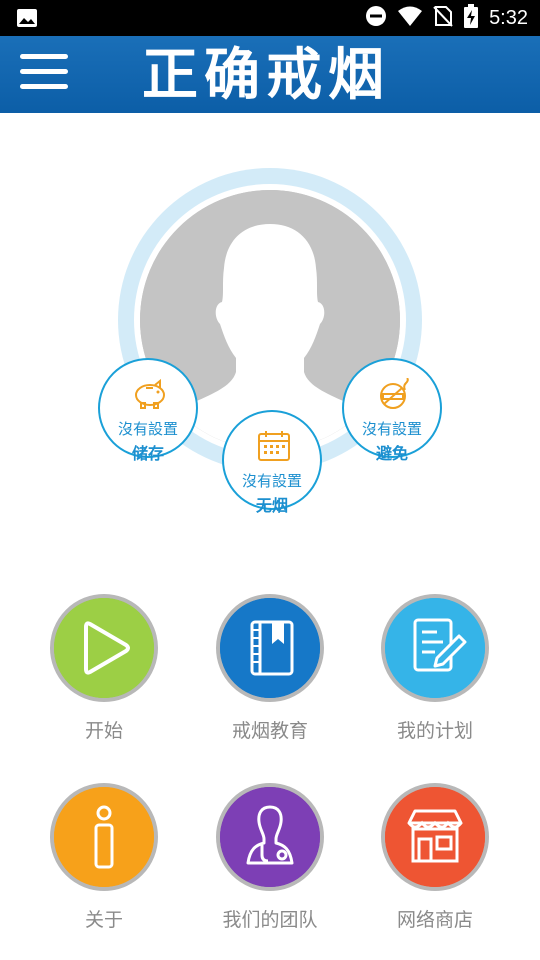 This screenshot has height=960, width=540. What do you see at coordinates (269, 731) in the screenshot?
I see `menu-item-label: 戒烟教育` at bounding box center [269, 731].